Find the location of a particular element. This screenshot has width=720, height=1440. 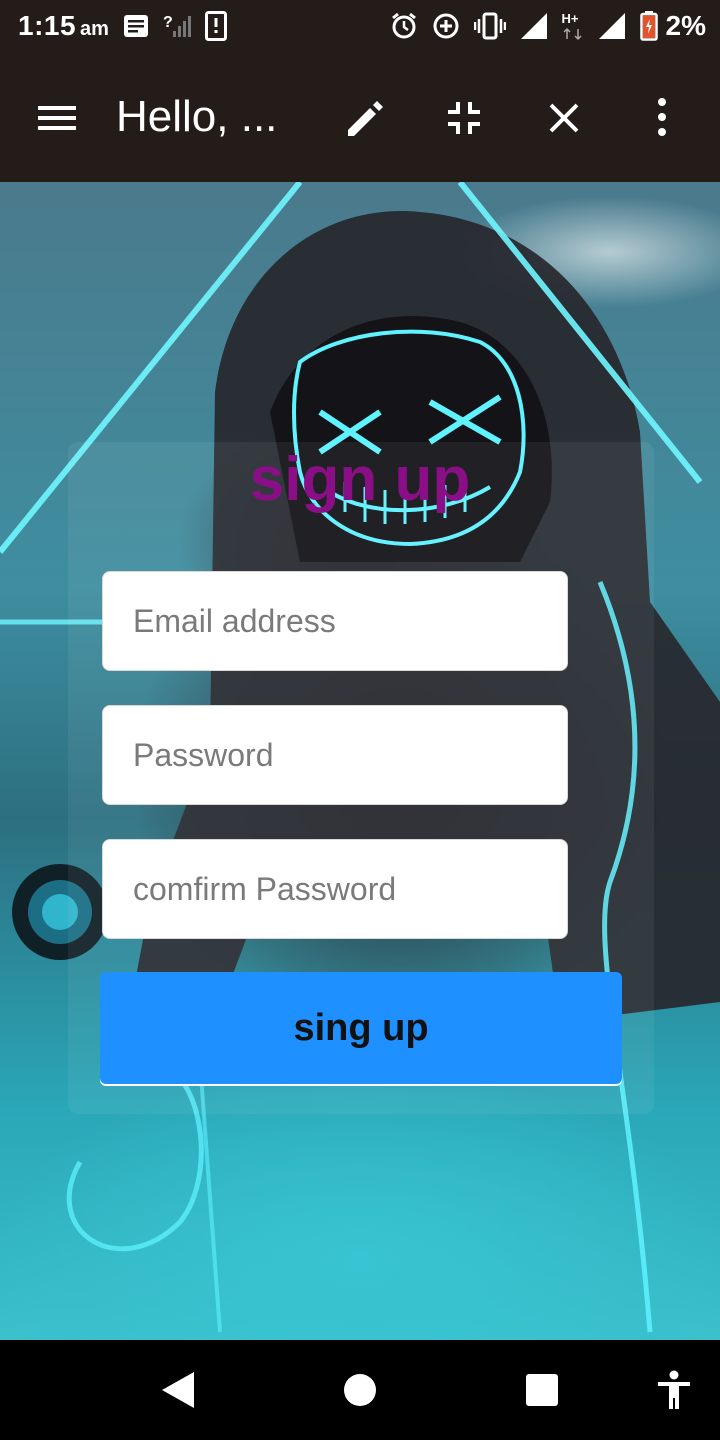

close-icon is located at coordinates (564, 118).